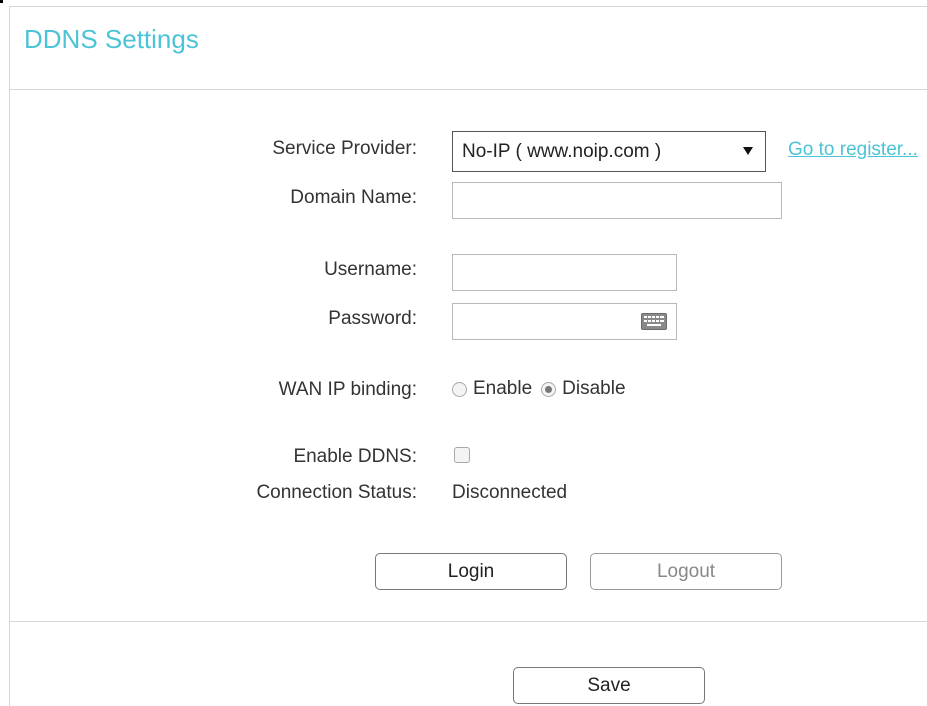  What do you see at coordinates (1, 1) in the screenshot?
I see `corner-mark` at bounding box center [1, 1].